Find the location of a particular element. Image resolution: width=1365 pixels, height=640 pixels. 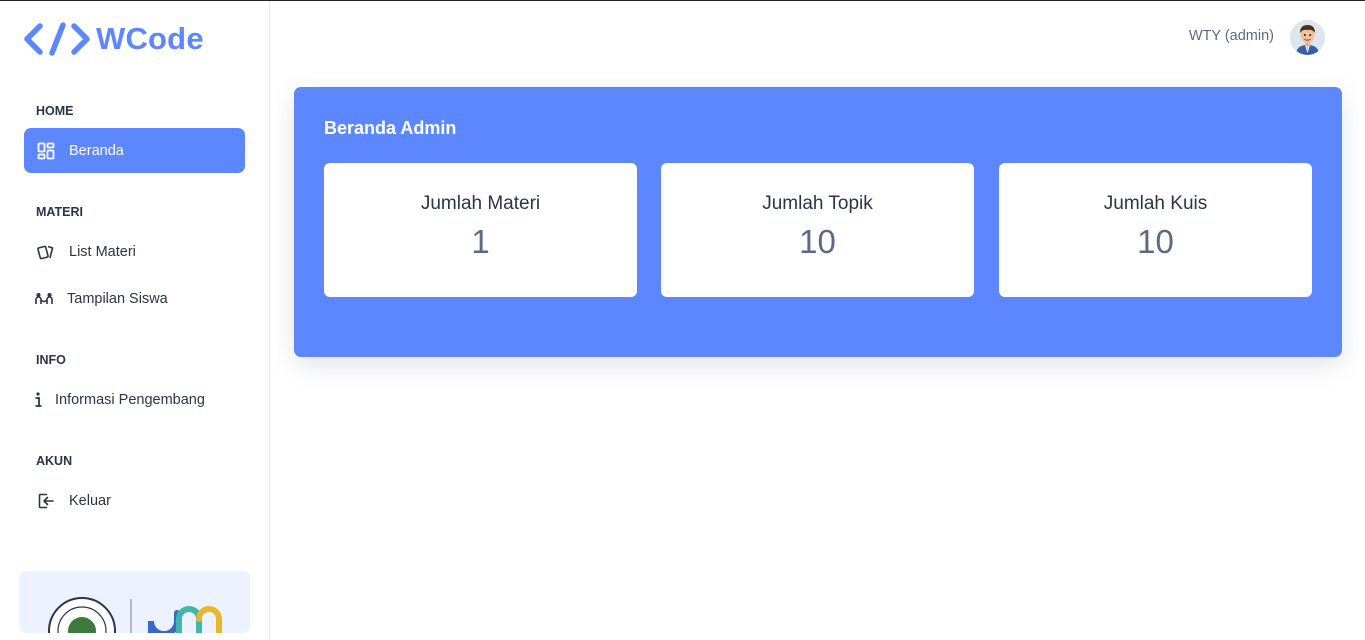

university-logo is located at coordinates (135, 615).